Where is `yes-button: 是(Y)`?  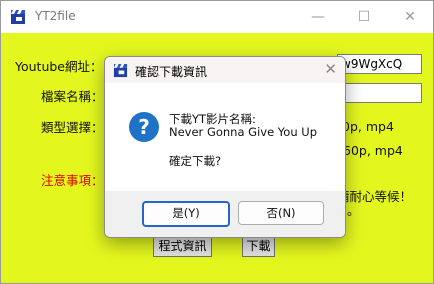 yes-button: 是(Y) is located at coordinates (186, 214).